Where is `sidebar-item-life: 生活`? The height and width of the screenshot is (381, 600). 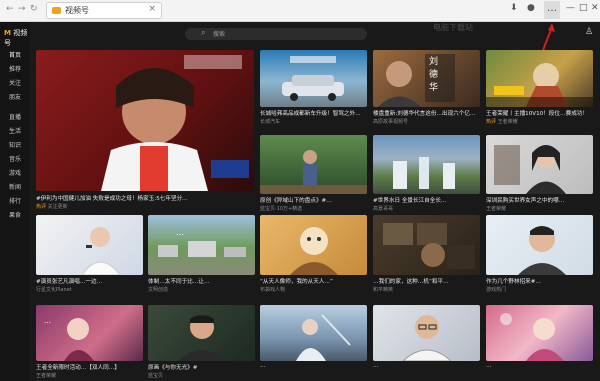
sidebar-item-life: 生活 is located at coordinates (15, 130).